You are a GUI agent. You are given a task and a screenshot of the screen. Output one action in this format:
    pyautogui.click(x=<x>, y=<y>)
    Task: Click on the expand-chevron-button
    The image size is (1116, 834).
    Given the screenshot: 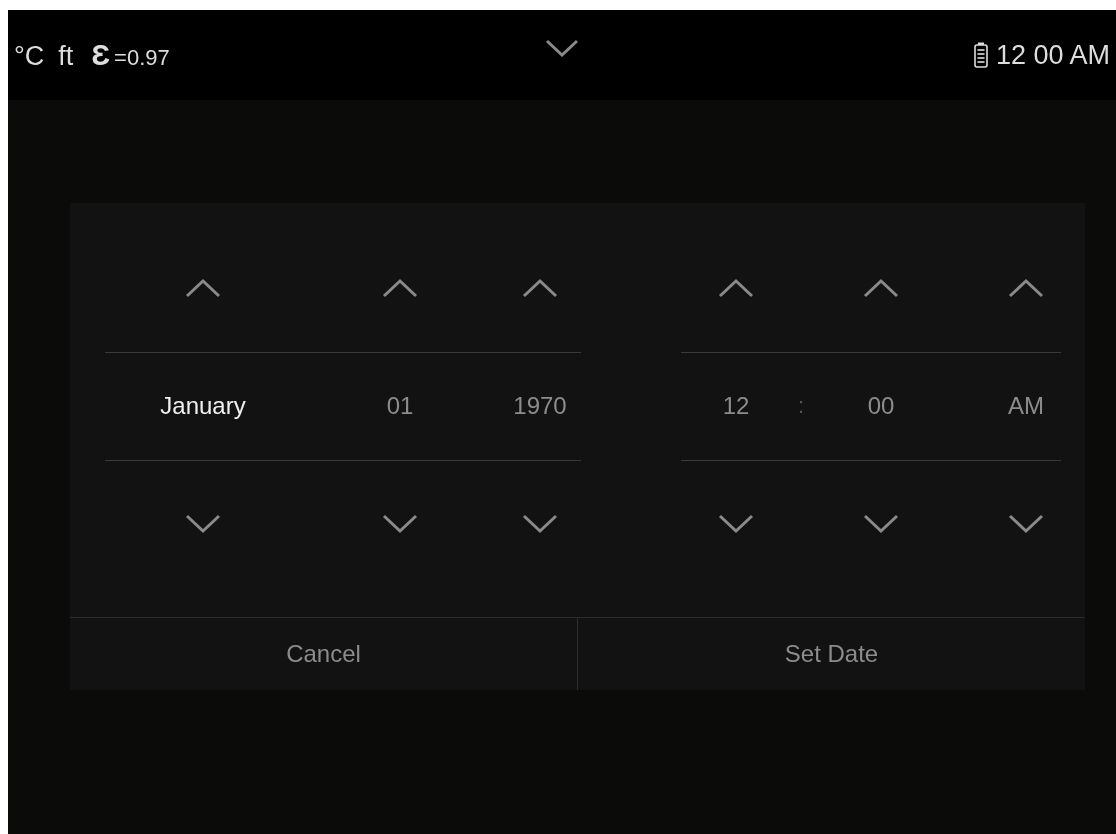 What is the action you would take?
    pyautogui.click(x=562, y=48)
    